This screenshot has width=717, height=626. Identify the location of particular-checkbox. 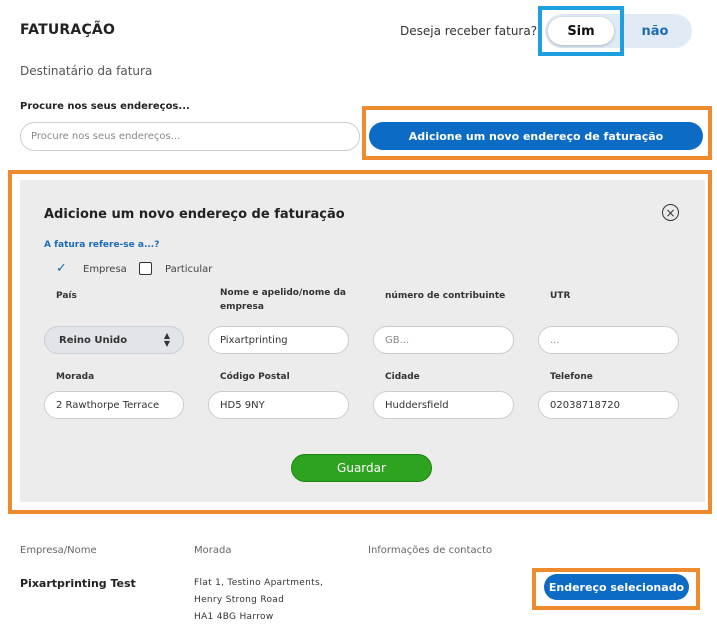
(145, 268).